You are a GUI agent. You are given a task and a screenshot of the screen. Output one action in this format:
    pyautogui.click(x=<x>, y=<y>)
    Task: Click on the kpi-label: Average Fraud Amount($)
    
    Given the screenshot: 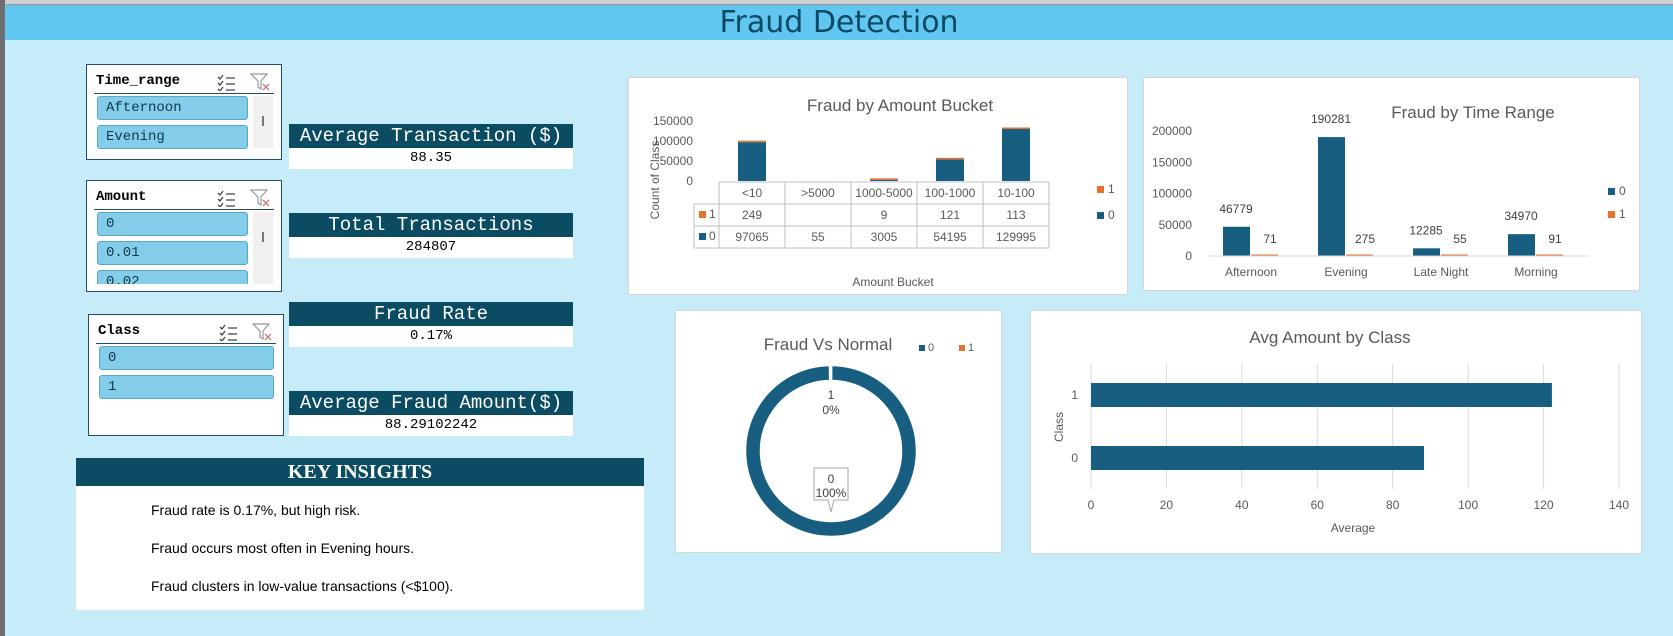 What is the action you would take?
    pyautogui.click(x=431, y=403)
    